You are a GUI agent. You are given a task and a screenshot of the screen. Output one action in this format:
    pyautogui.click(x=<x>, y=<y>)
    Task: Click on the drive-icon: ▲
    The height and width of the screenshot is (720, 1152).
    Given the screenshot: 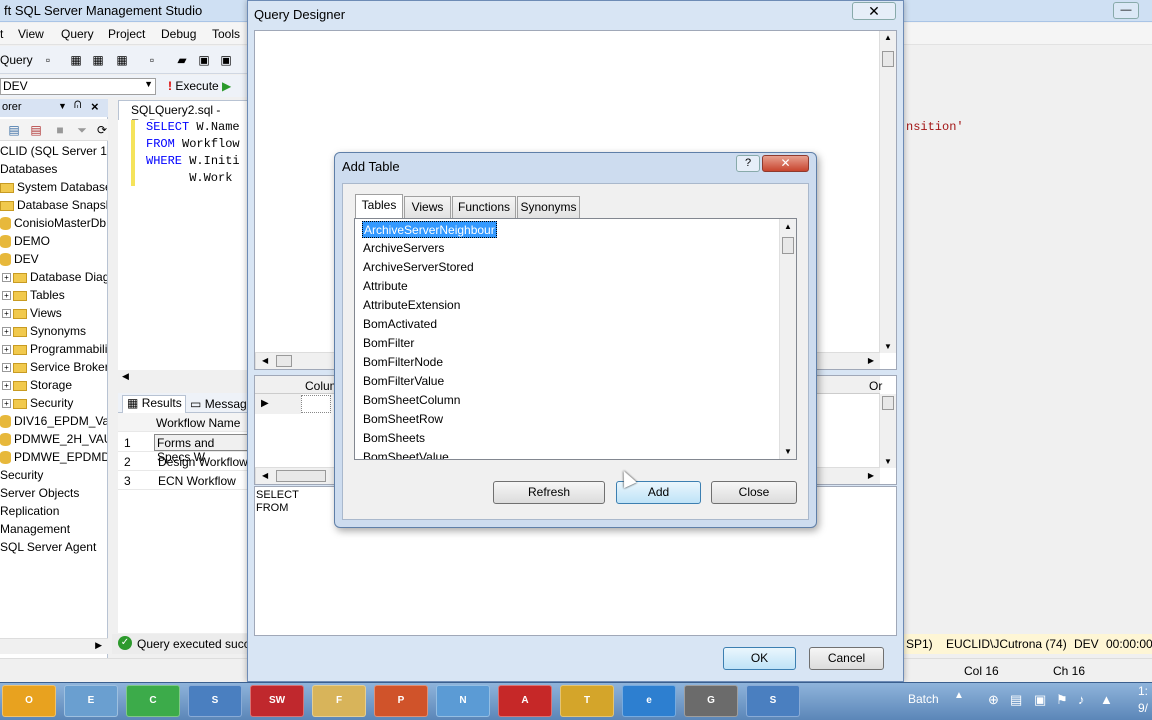 What is the action you would take?
    pyautogui.click(x=1106, y=699)
    